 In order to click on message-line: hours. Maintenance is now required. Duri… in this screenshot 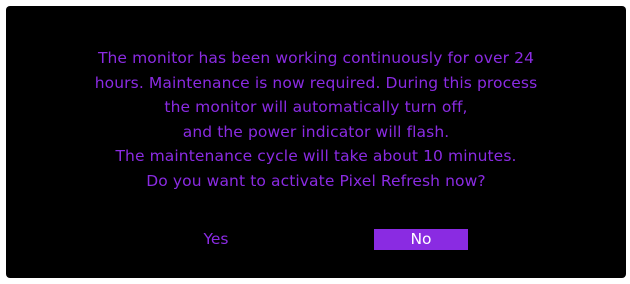, I will do `click(316, 82)`.